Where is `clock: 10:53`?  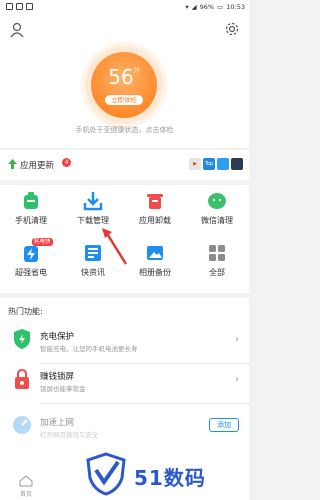 clock: 10:53 is located at coordinates (235, 7).